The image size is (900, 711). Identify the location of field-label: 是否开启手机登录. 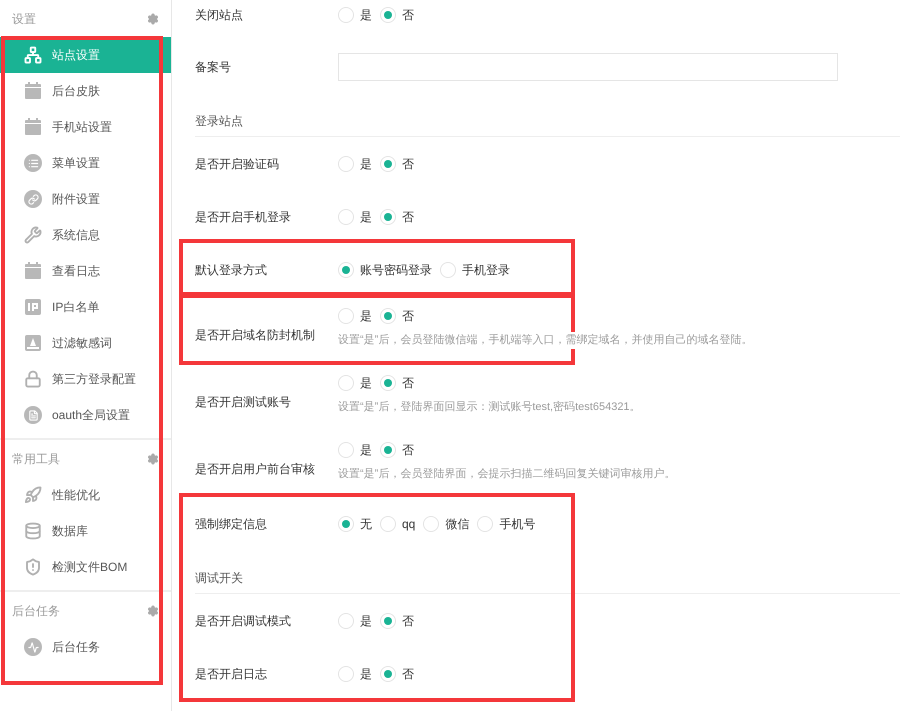
(243, 217).